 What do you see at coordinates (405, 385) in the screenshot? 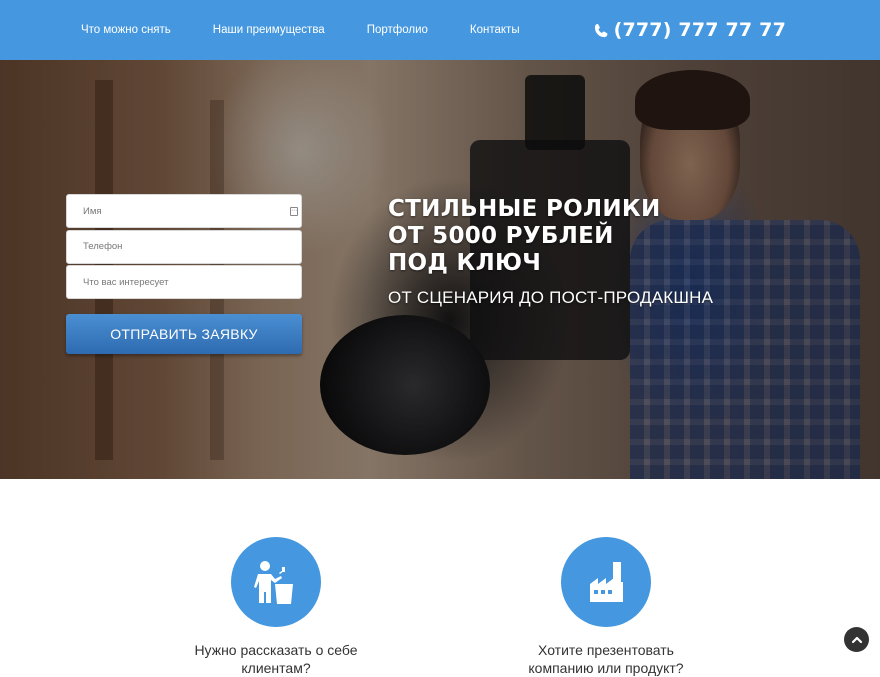
I see `camera-lens` at bounding box center [405, 385].